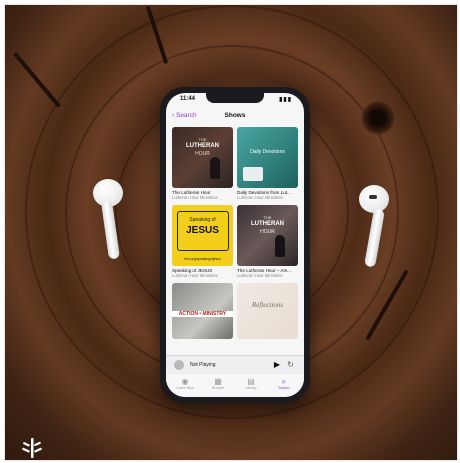 This screenshot has height=463, width=460. What do you see at coordinates (251, 388) in the screenshot?
I see `tab-label: Library` at bounding box center [251, 388].